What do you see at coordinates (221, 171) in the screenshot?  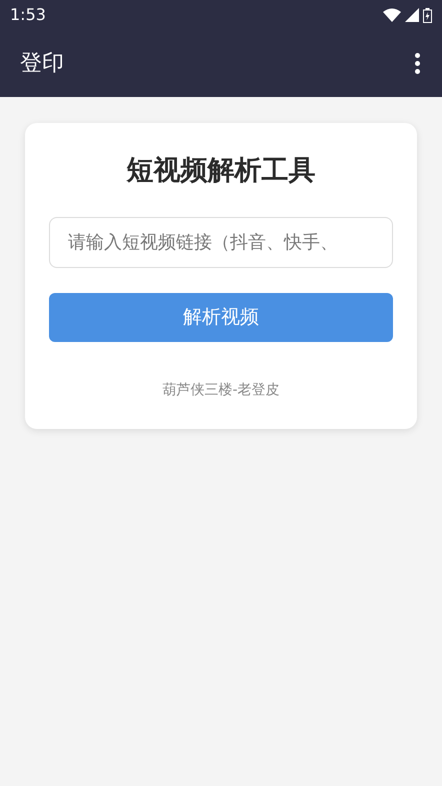 I see `card-title: 短视频解析工具` at bounding box center [221, 171].